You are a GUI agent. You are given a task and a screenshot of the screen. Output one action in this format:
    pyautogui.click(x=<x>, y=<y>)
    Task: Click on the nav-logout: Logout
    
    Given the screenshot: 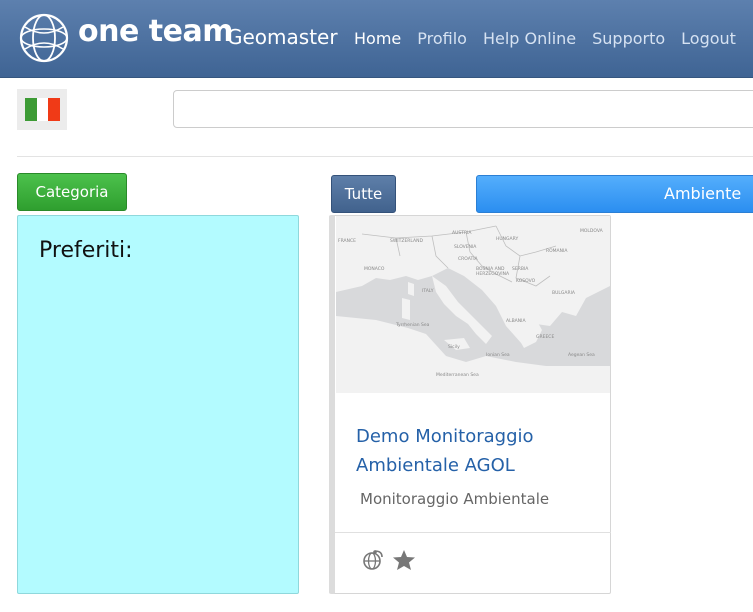 What is the action you would take?
    pyautogui.click(x=708, y=38)
    